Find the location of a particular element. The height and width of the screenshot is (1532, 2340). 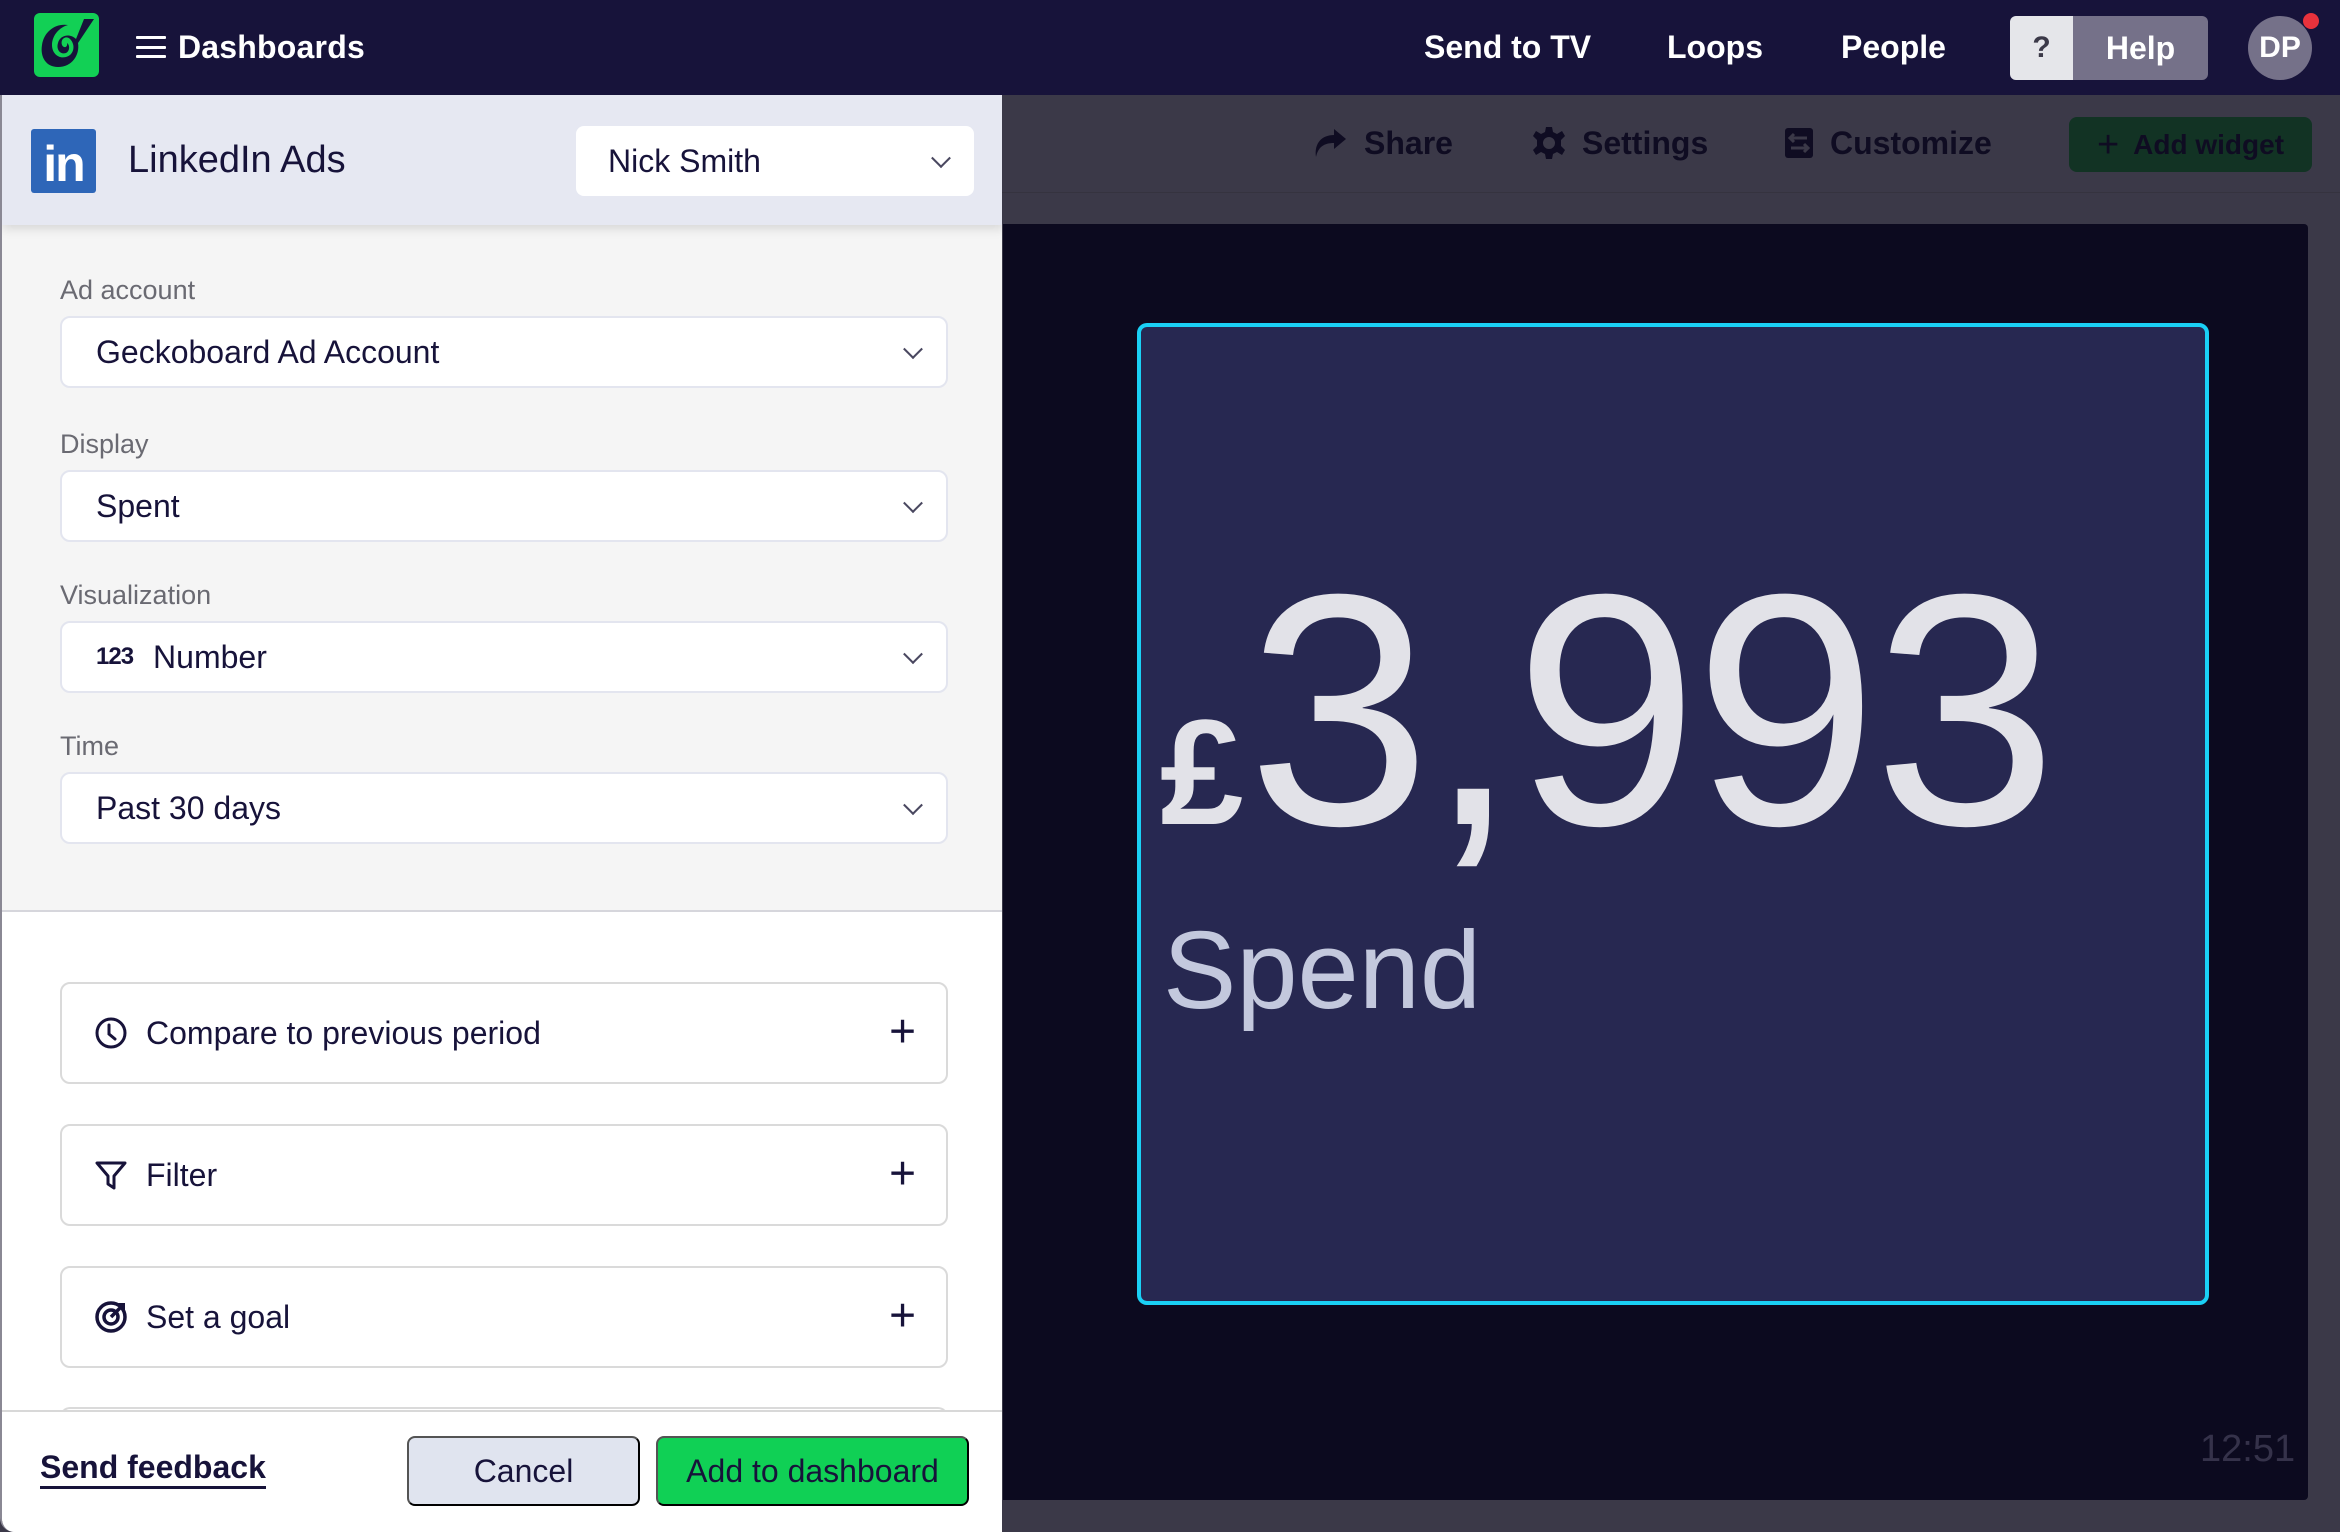

account-select-value: Nick Smith is located at coordinates (684, 160).